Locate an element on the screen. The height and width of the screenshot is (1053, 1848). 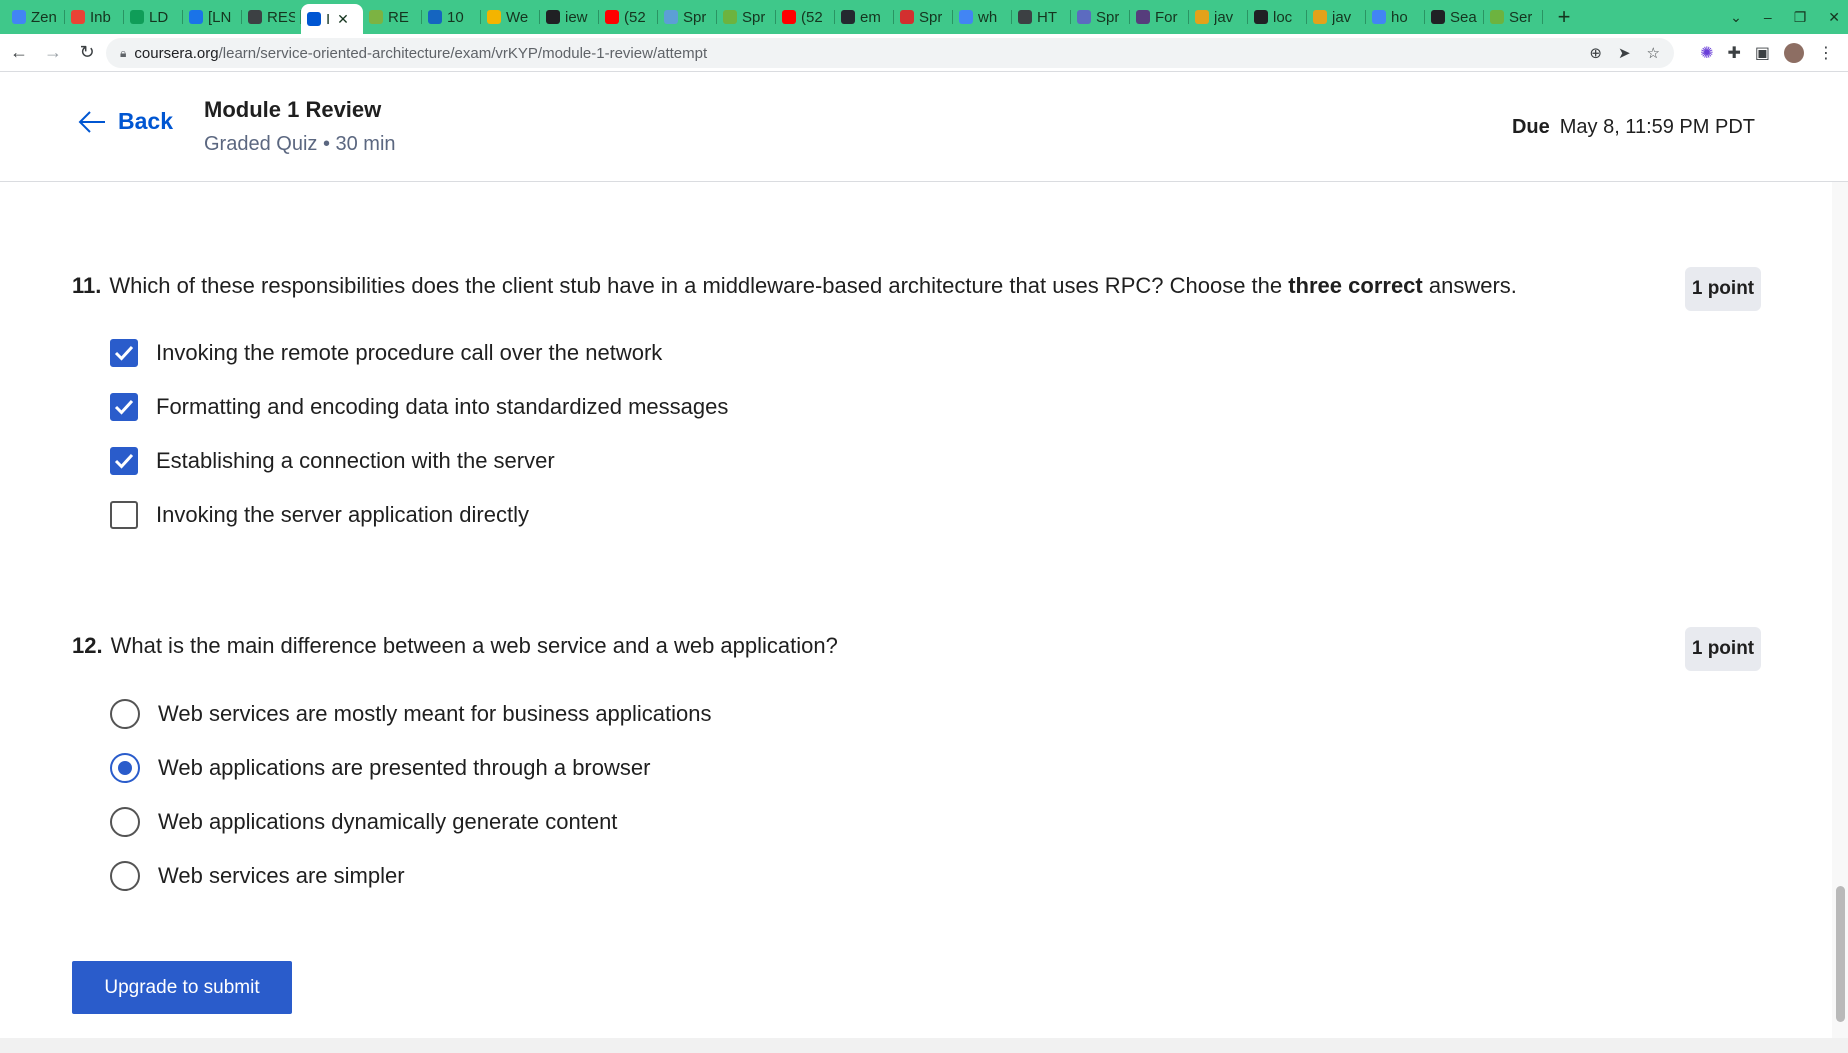
browser-tab: HT is located at coordinates (1041, 17).